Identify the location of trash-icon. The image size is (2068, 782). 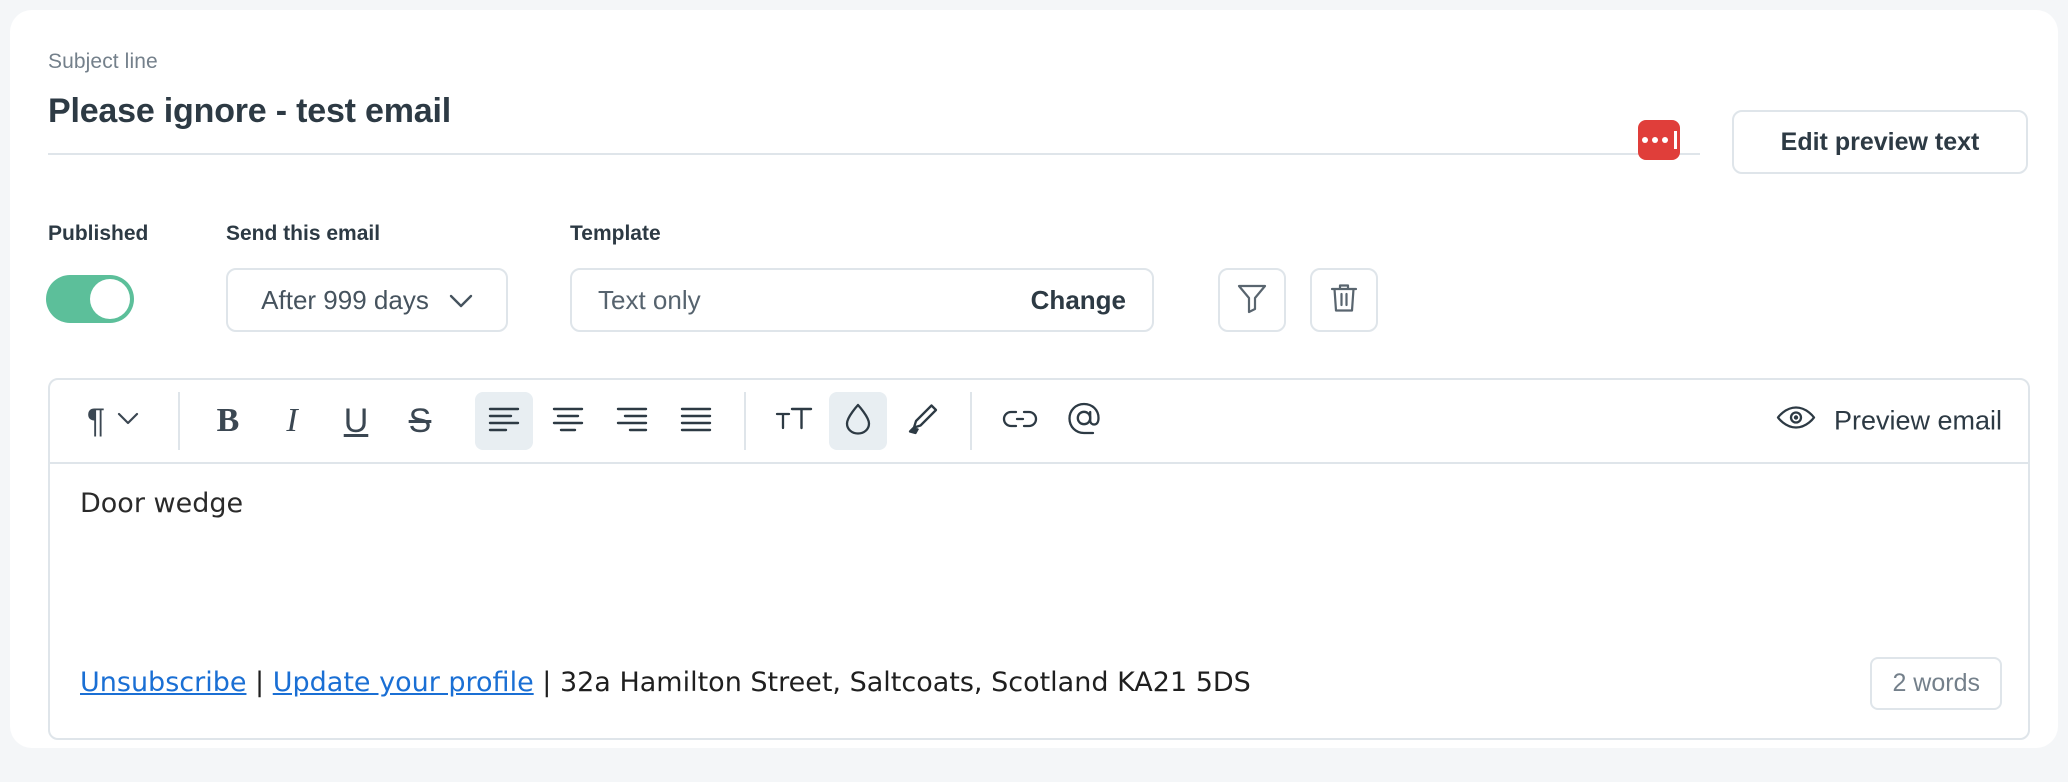
(1344, 300).